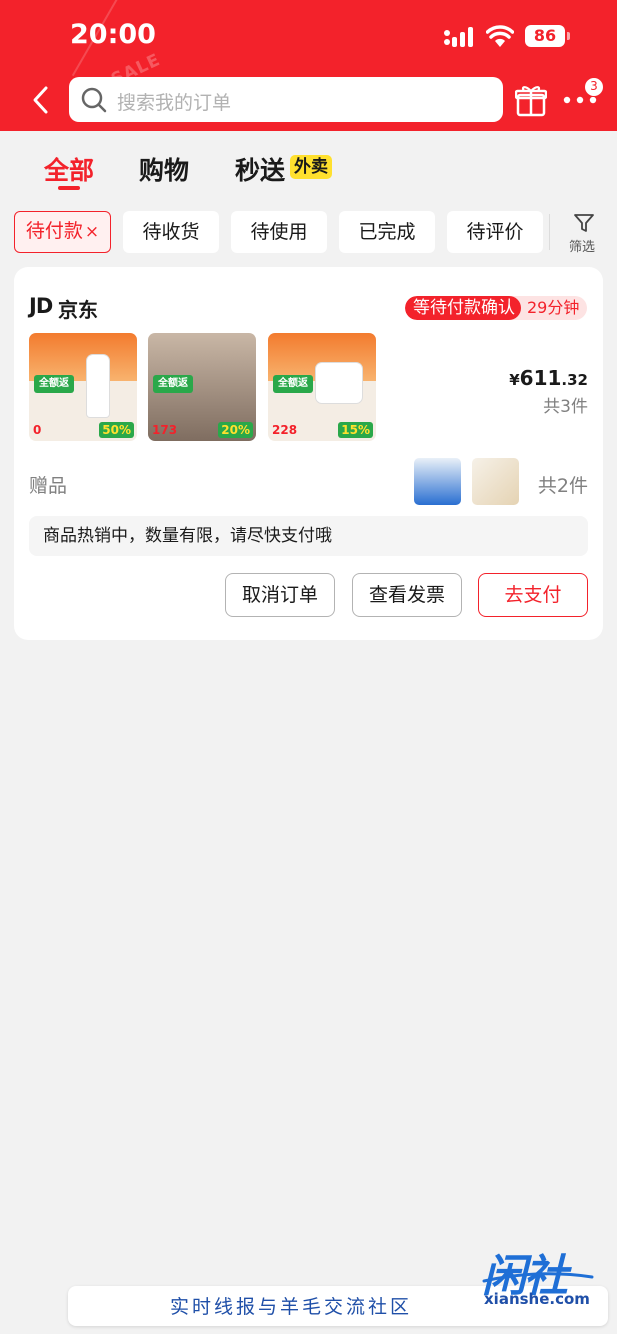 The width and height of the screenshot is (617, 1334). Describe the element at coordinates (116, 430) in the screenshot. I see `subsidy-percent: 50%` at that location.